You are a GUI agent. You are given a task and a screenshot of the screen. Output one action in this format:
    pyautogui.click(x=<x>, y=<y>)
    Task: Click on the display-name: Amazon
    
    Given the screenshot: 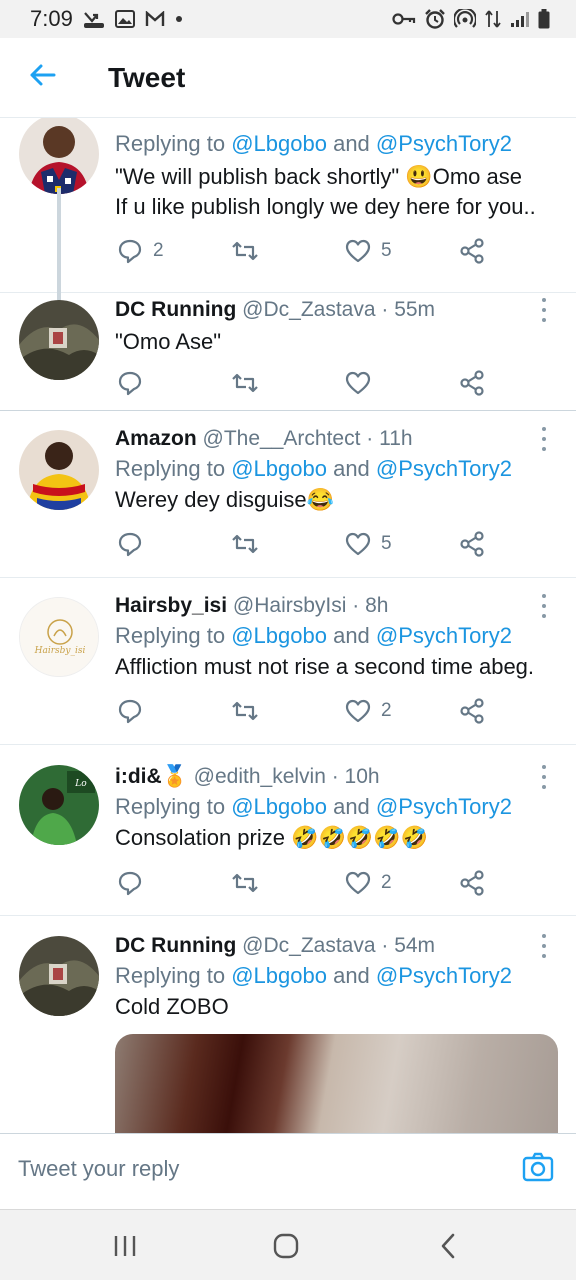 What is the action you would take?
    pyautogui.click(x=156, y=438)
    